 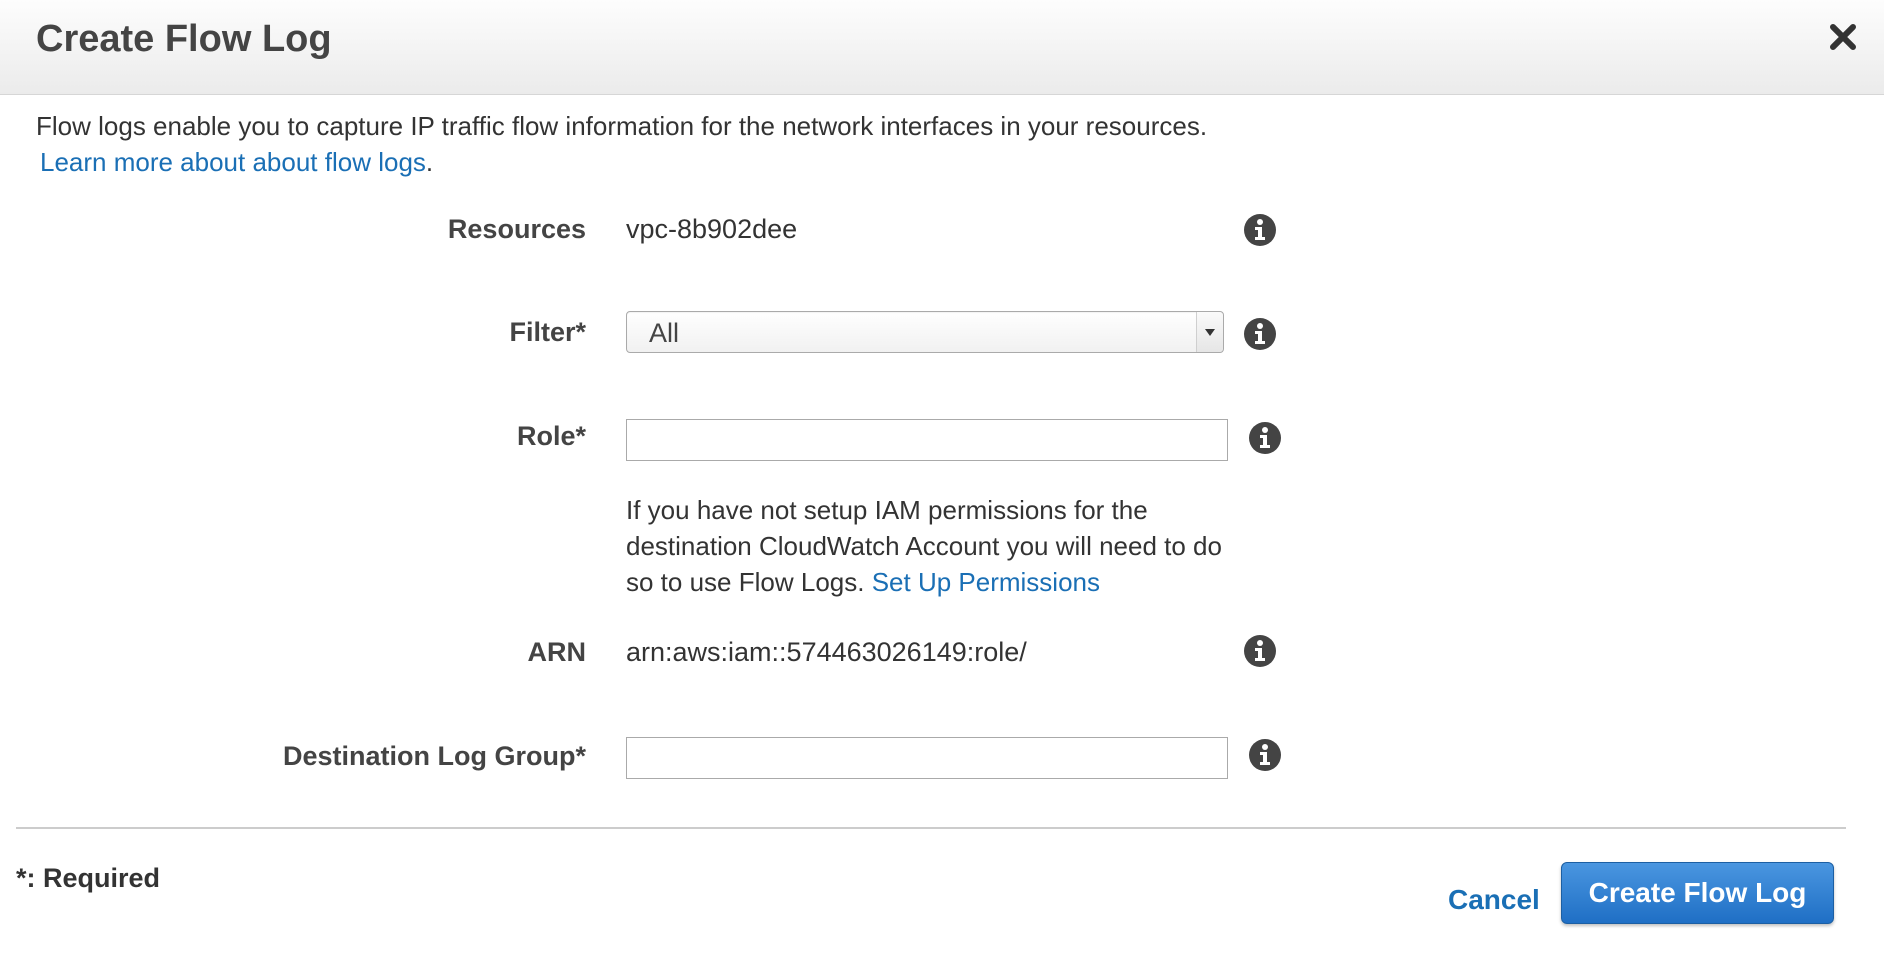 I want to click on intro-link-line: Learn more about about flow logs., so click(x=738, y=162).